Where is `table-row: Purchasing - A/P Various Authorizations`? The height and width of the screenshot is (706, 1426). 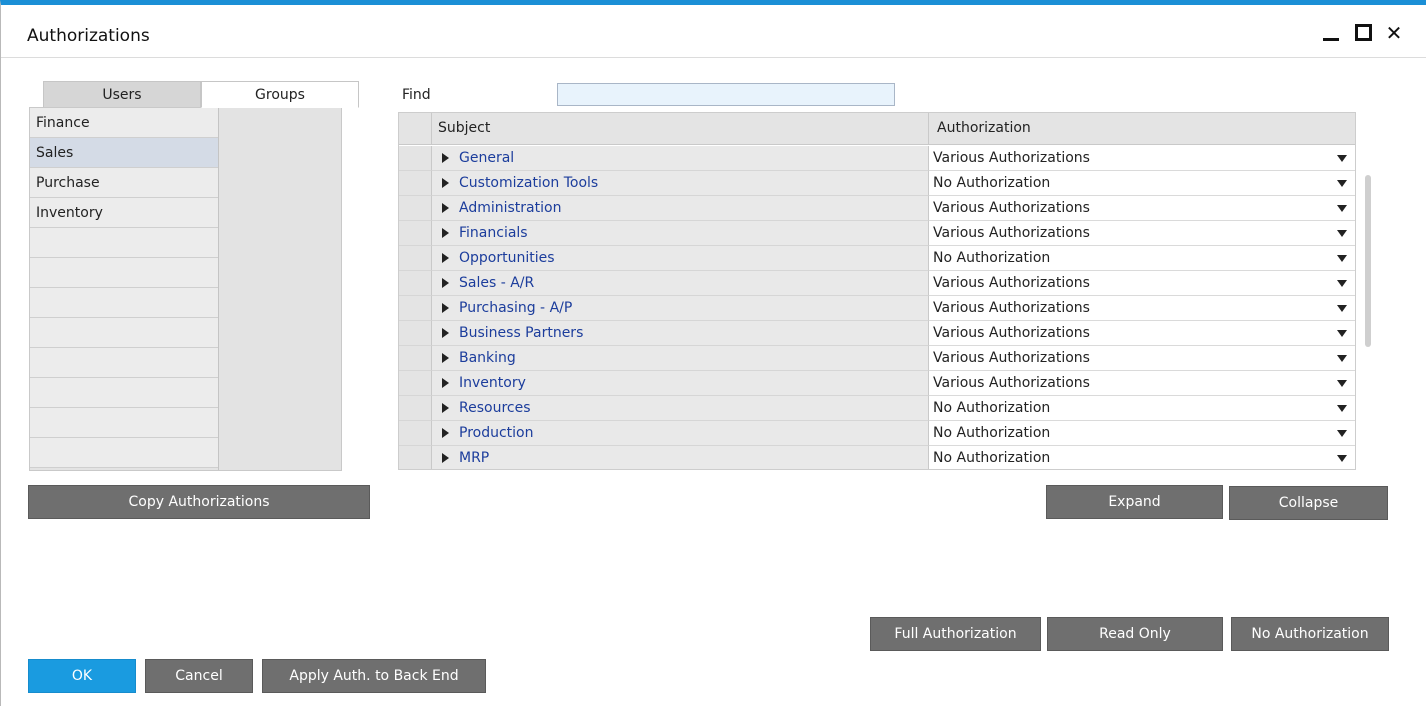 table-row: Purchasing - A/P Various Authorizations is located at coordinates (877, 308).